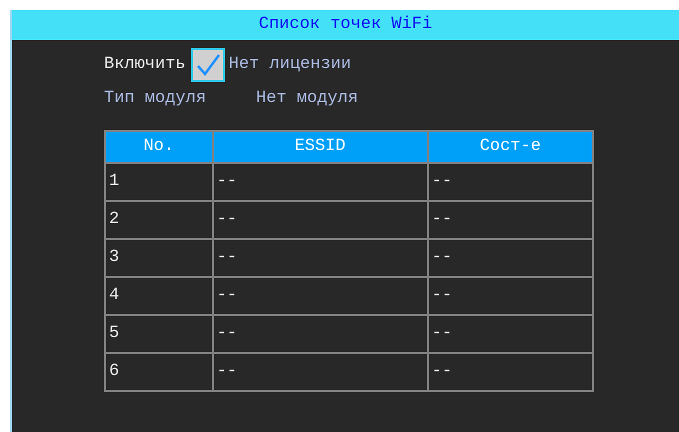 The width and height of the screenshot is (679, 432). Describe the element at coordinates (345, 25) in the screenshot. I see `window-title: Список точек WiFi` at that location.